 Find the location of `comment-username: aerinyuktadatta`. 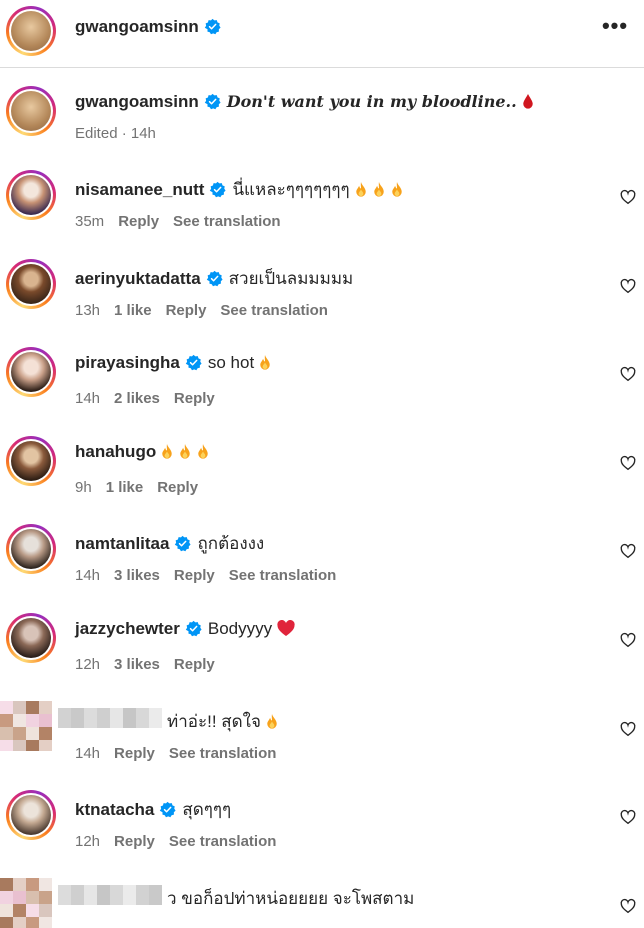

comment-username: aerinyuktadatta is located at coordinates (138, 278).